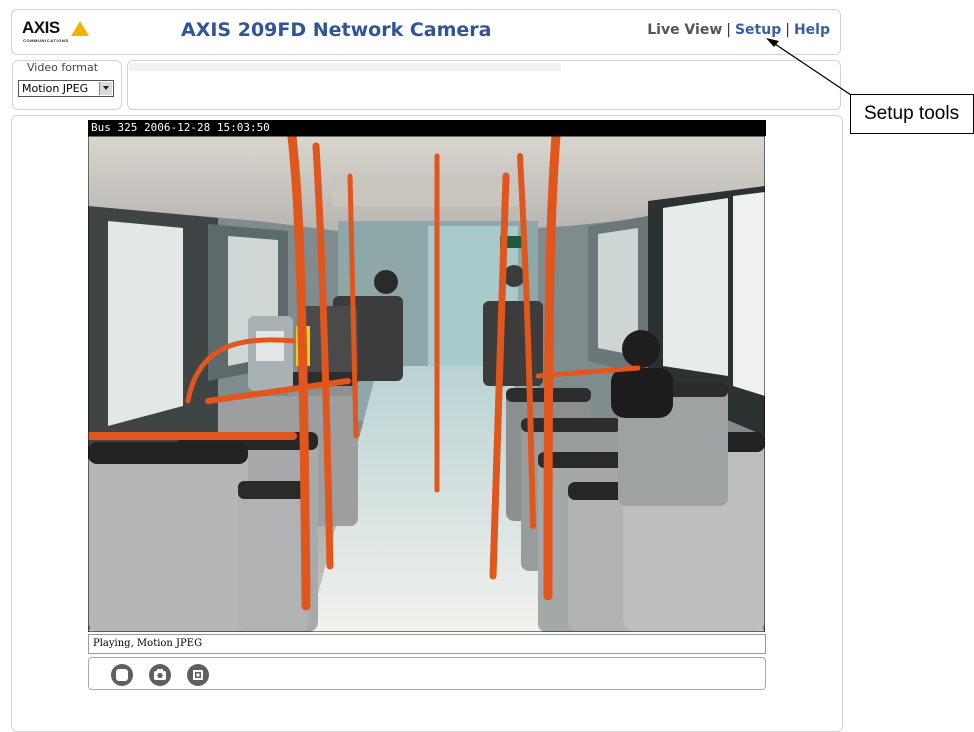  Describe the element at coordinates (46, 40) in the screenshot. I see `logo-subtext: COMMUNICATIONS` at that location.